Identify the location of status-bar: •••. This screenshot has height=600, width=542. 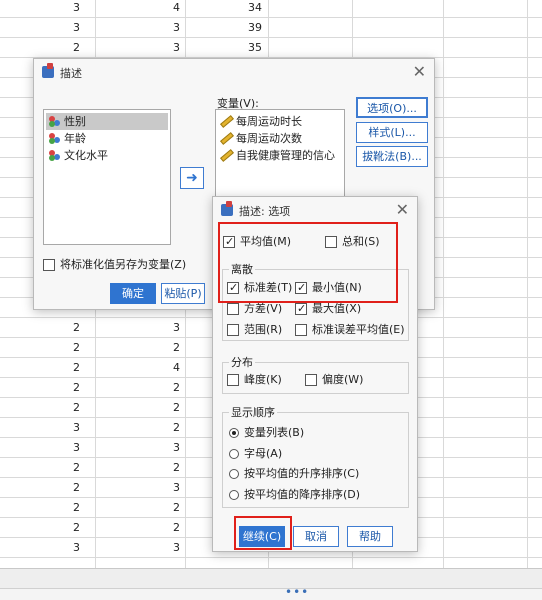
(271, 592).